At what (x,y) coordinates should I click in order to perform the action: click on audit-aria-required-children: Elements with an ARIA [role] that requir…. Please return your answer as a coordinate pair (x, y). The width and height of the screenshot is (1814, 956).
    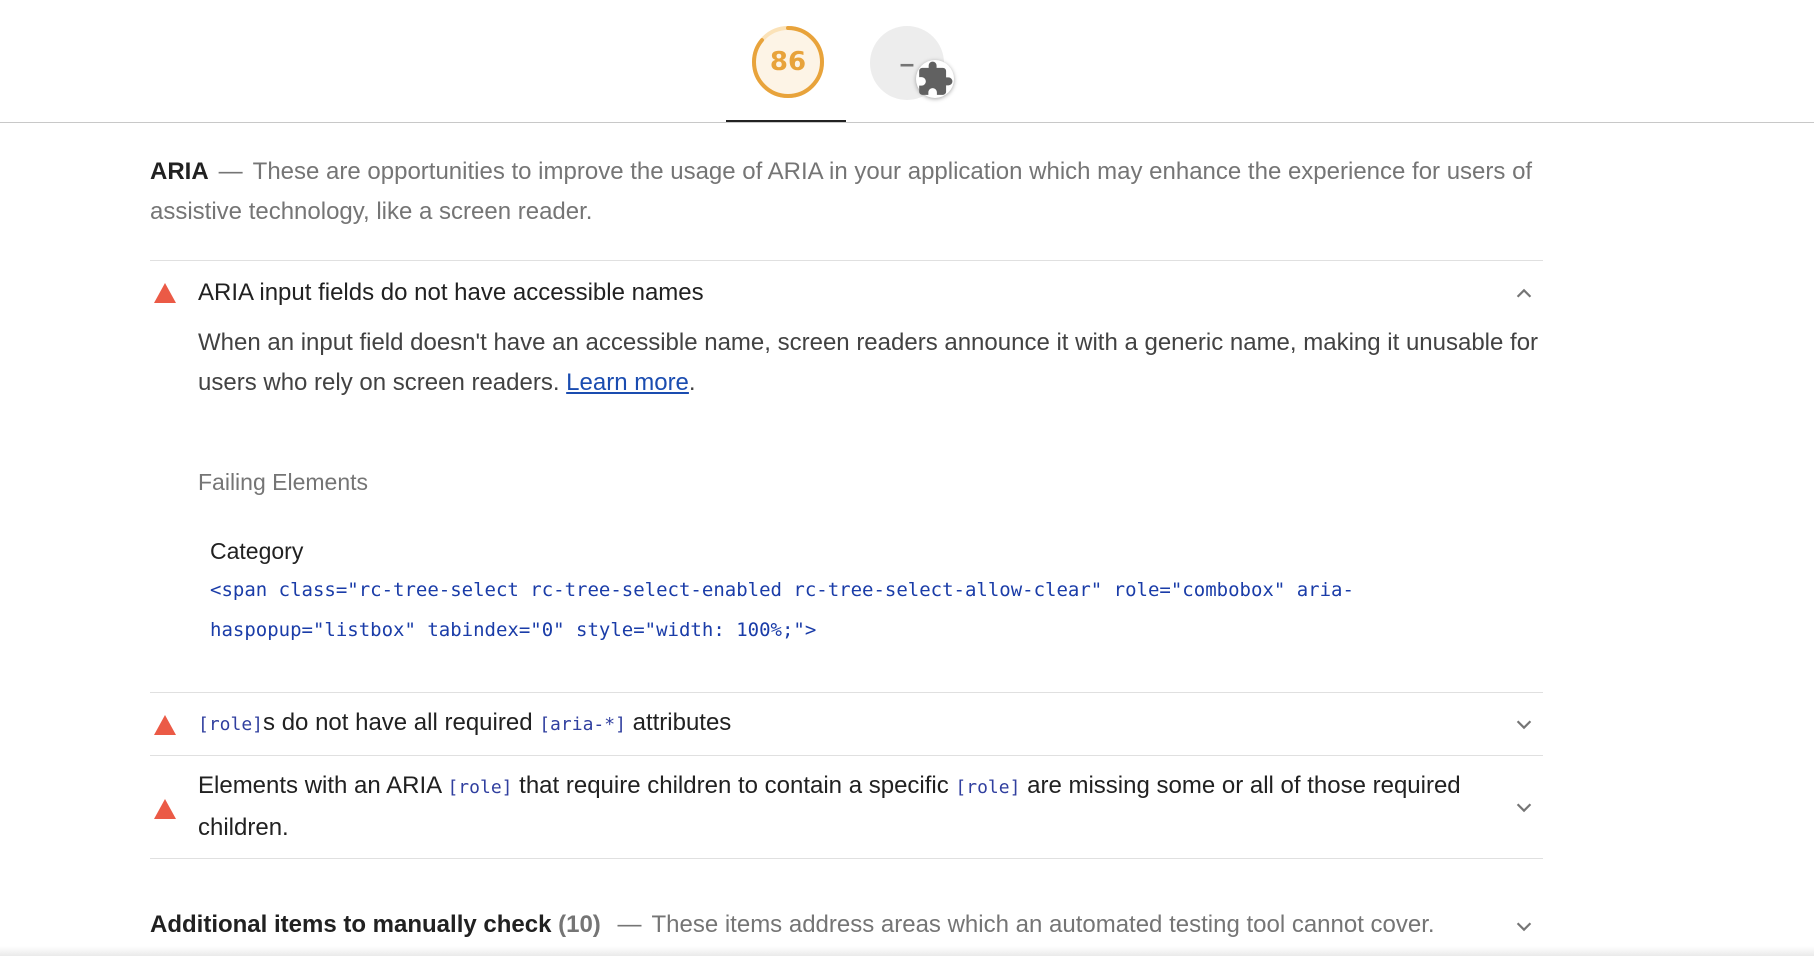
    Looking at the image, I should click on (846, 807).